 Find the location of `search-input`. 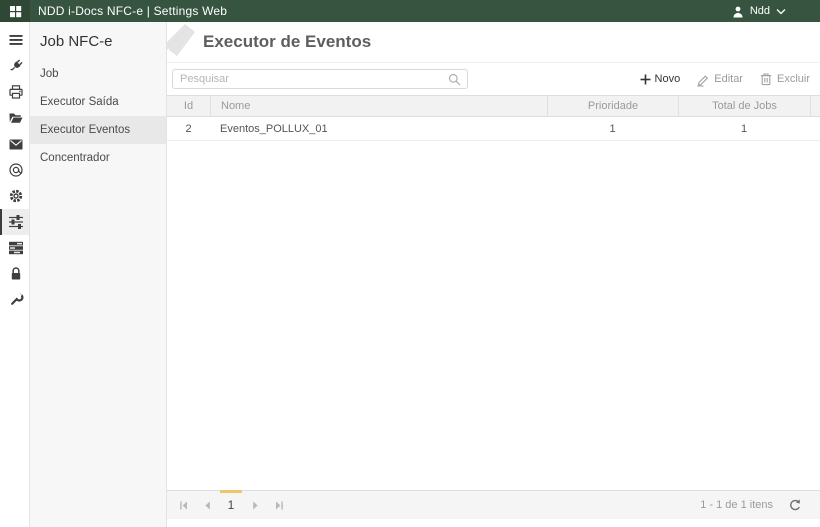

search-input is located at coordinates (308, 79).